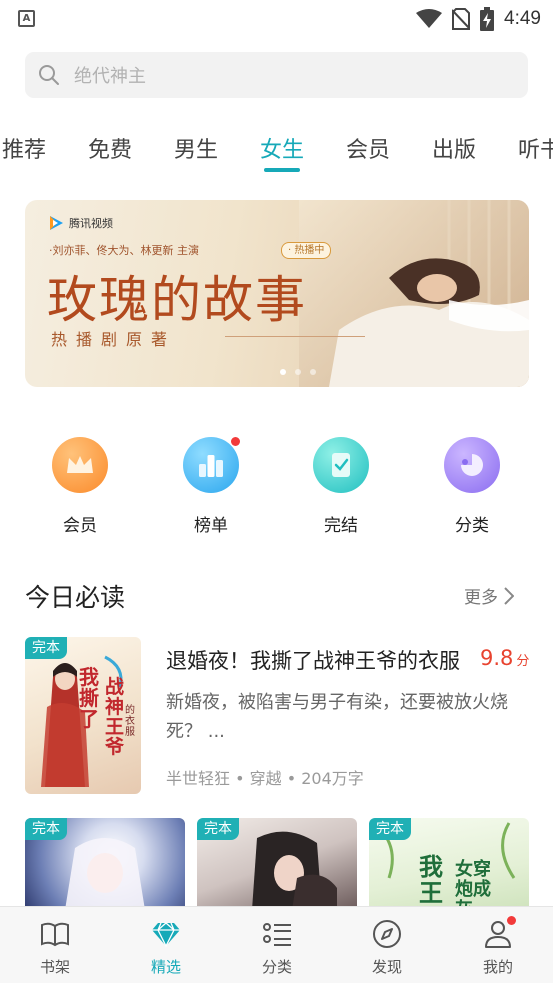  What do you see at coordinates (56, 223) in the screenshot?
I see `play-logo-icon` at bounding box center [56, 223].